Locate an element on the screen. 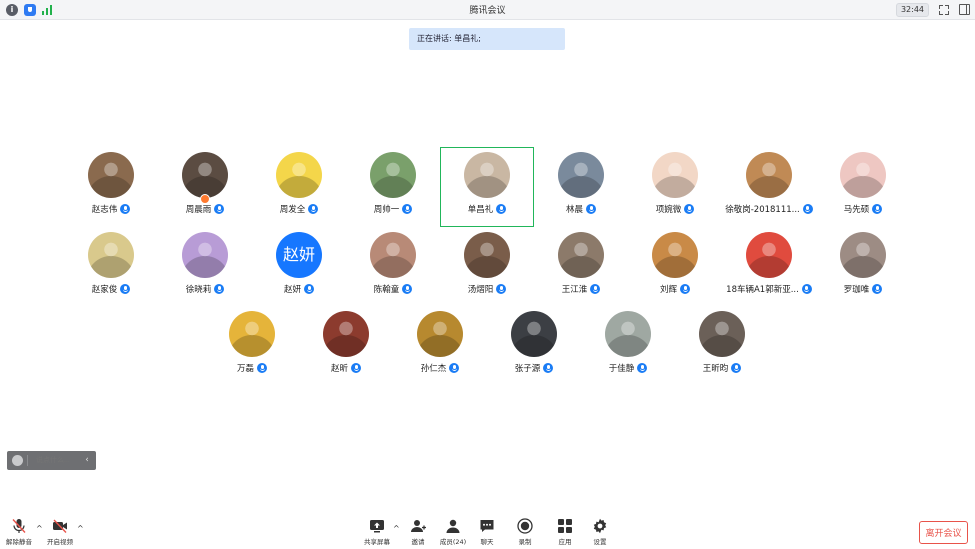  settings-label: 设置 is located at coordinates (600, 542).